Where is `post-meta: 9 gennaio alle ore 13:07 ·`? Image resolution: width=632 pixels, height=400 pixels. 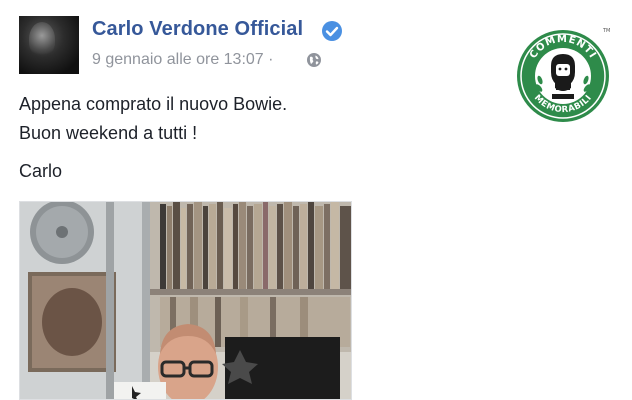 post-meta: 9 gennaio alle ore 13:07 · is located at coordinates (182, 60).